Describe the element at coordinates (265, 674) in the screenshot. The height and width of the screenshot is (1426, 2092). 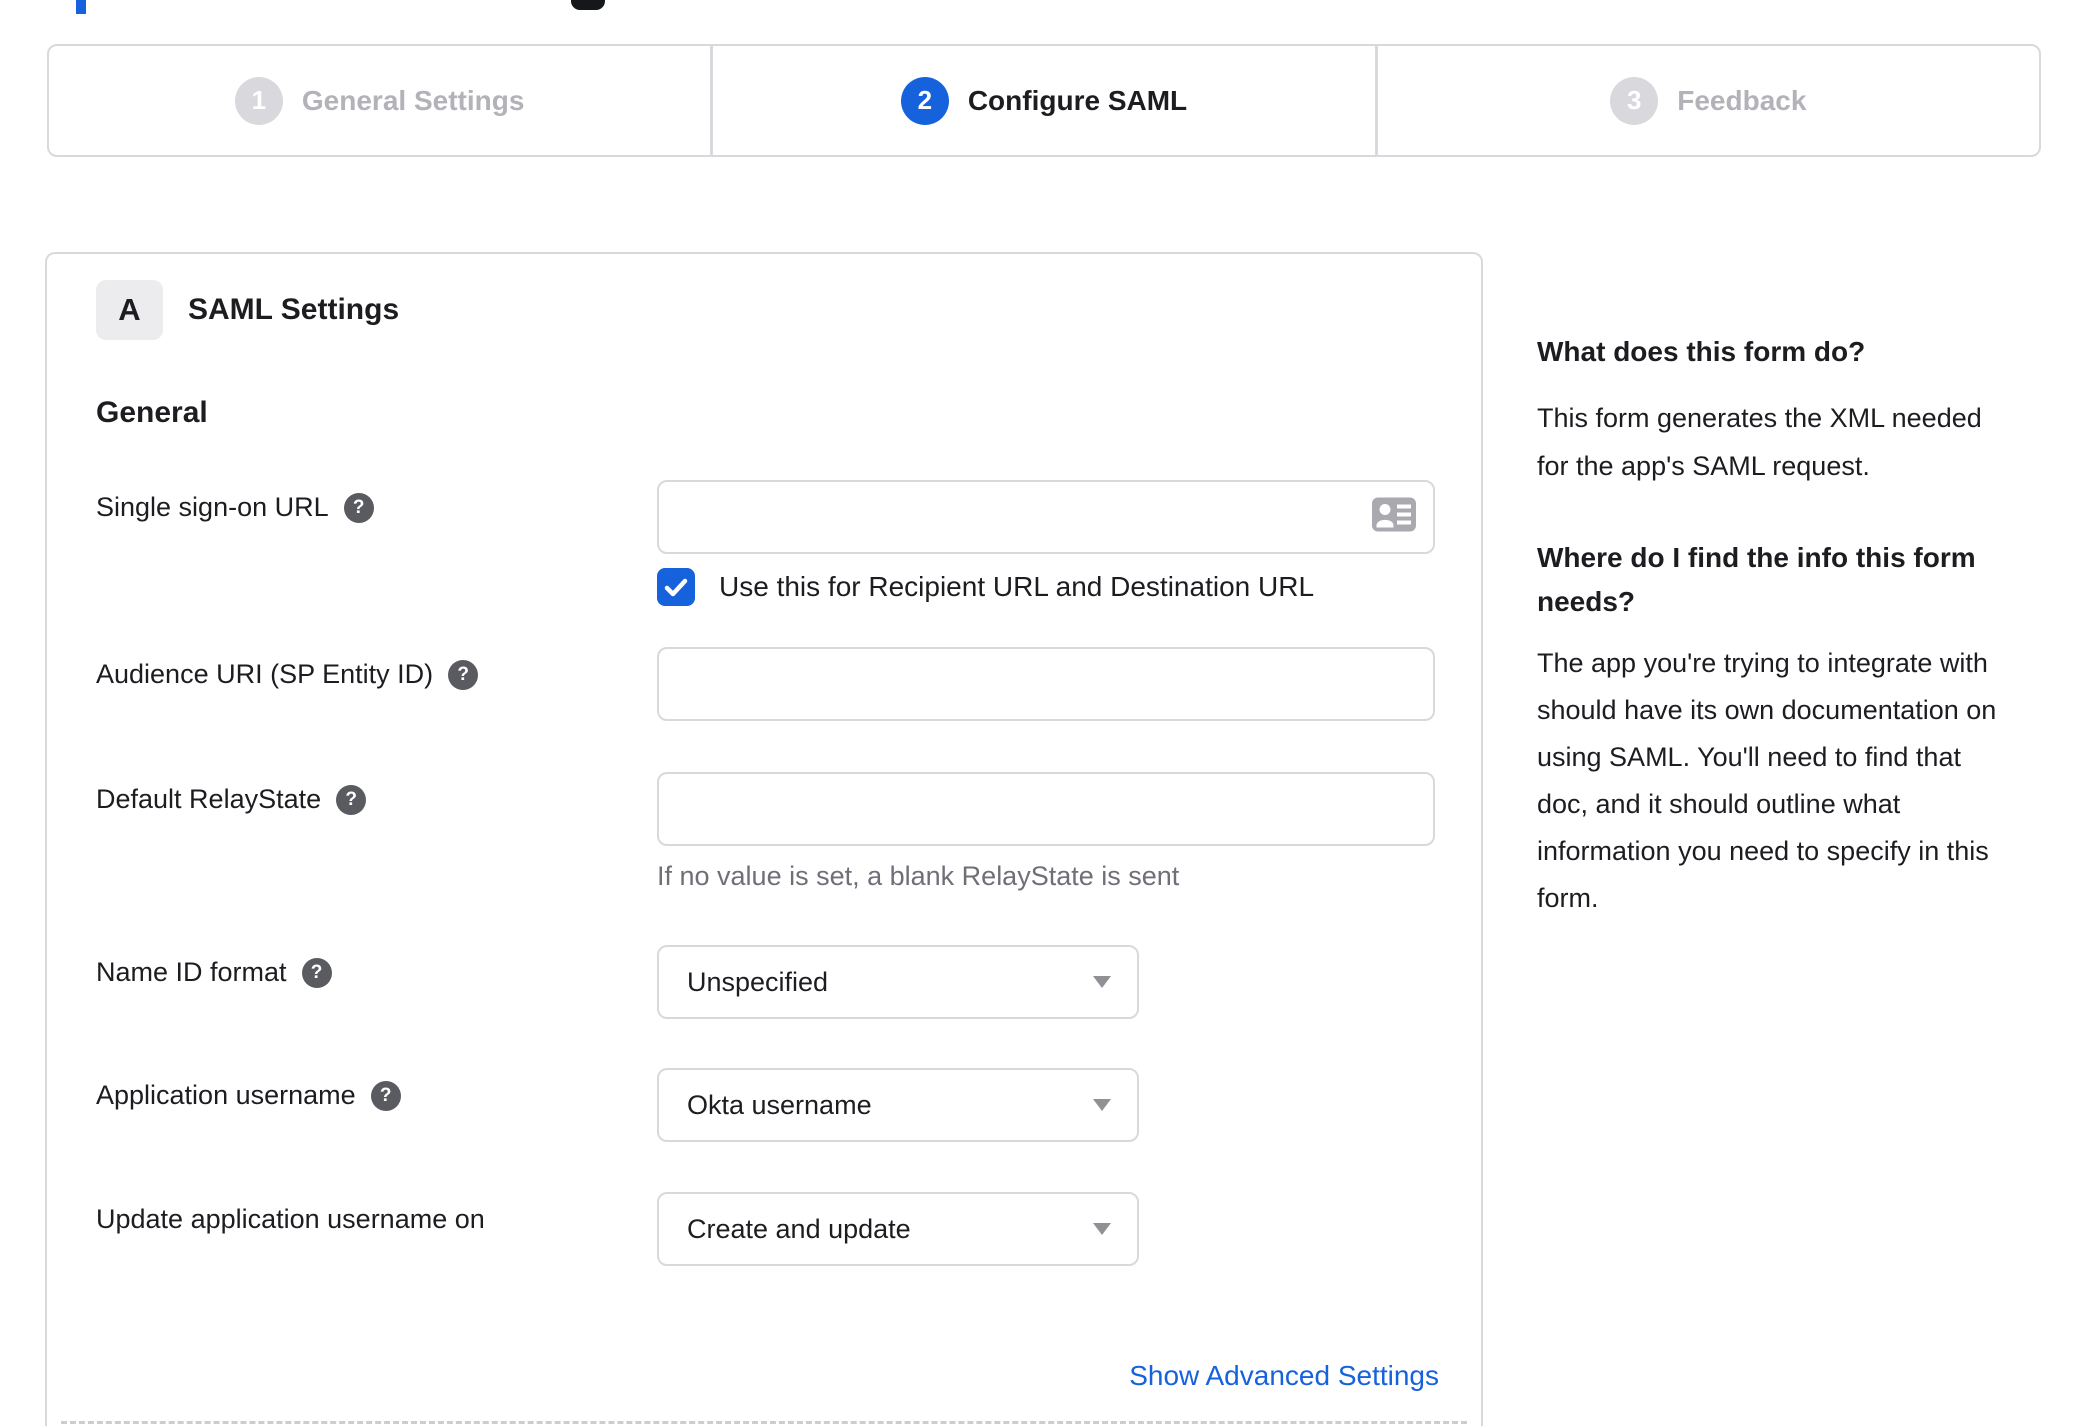
I see `audience-uri-label: Audience URI (SP Entity ID)` at that location.